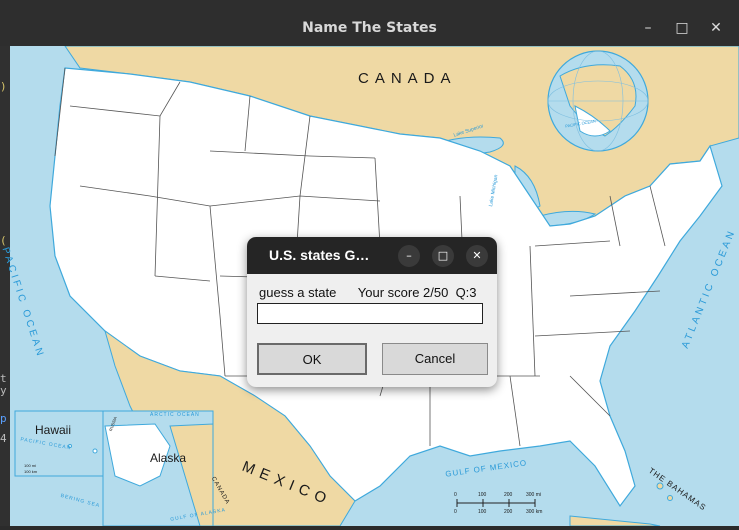  I want to click on maximize-button: □, so click(682, 28).